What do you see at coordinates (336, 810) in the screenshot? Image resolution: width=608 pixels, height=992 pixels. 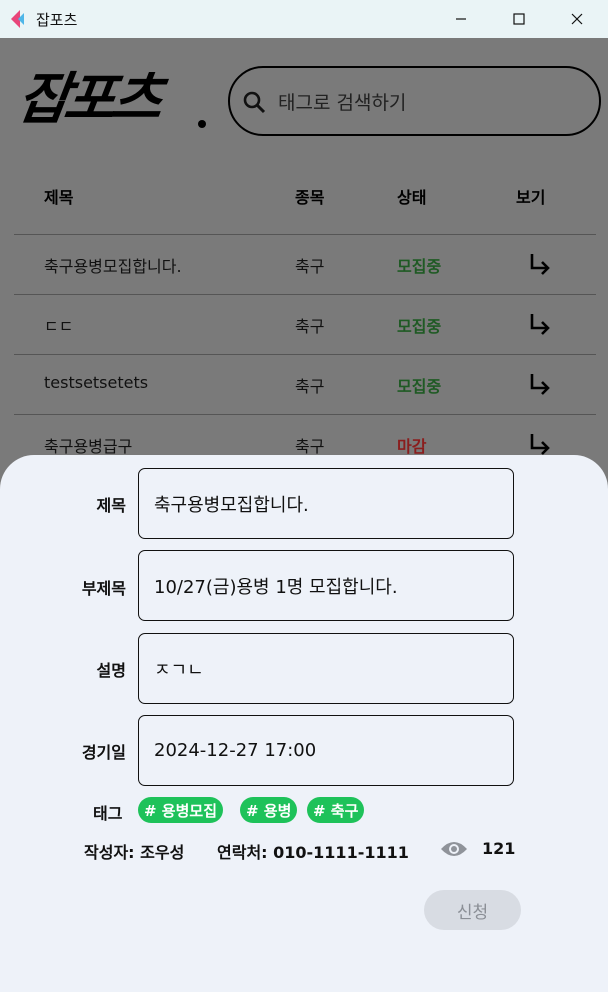 I see `tag-chip: # 축구` at bounding box center [336, 810].